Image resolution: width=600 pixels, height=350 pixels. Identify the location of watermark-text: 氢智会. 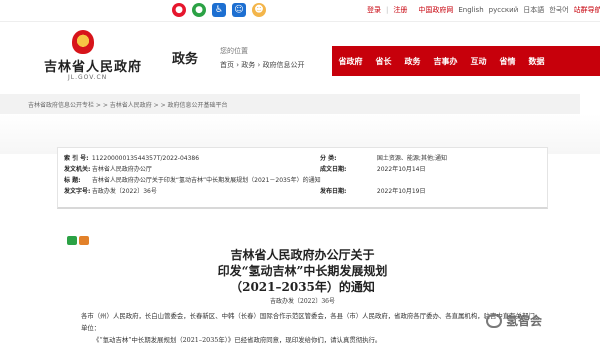
(524, 321).